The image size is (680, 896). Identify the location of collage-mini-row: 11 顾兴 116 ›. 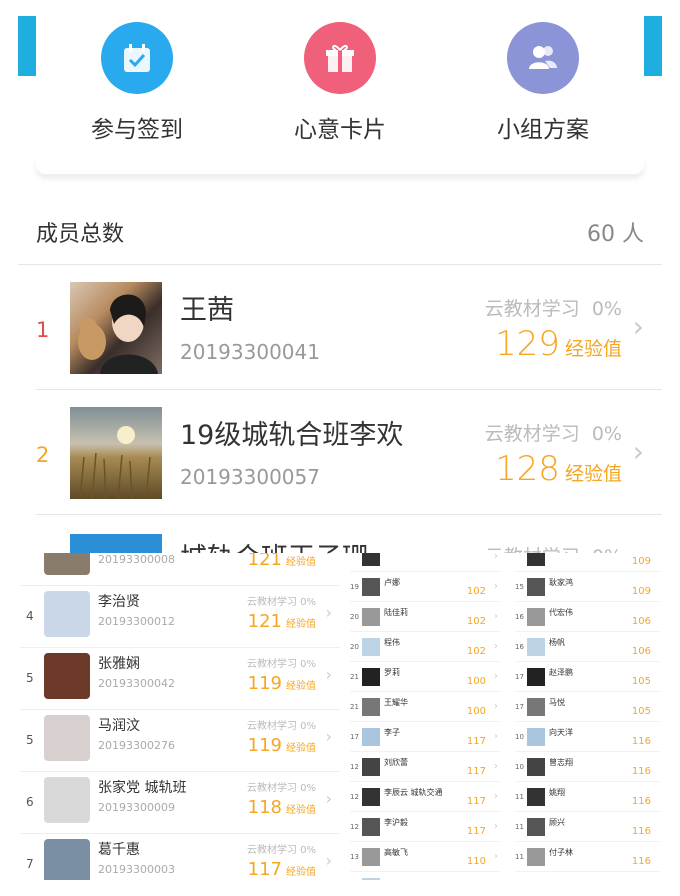
(587, 828).